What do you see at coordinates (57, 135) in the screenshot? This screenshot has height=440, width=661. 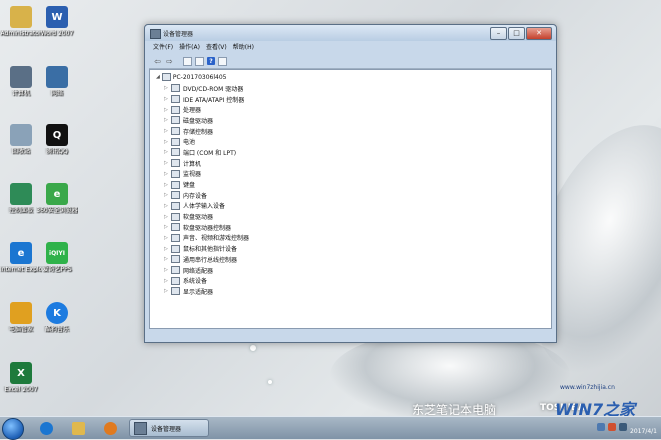 I see `qq-penguin-icon: Q` at bounding box center [57, 135].